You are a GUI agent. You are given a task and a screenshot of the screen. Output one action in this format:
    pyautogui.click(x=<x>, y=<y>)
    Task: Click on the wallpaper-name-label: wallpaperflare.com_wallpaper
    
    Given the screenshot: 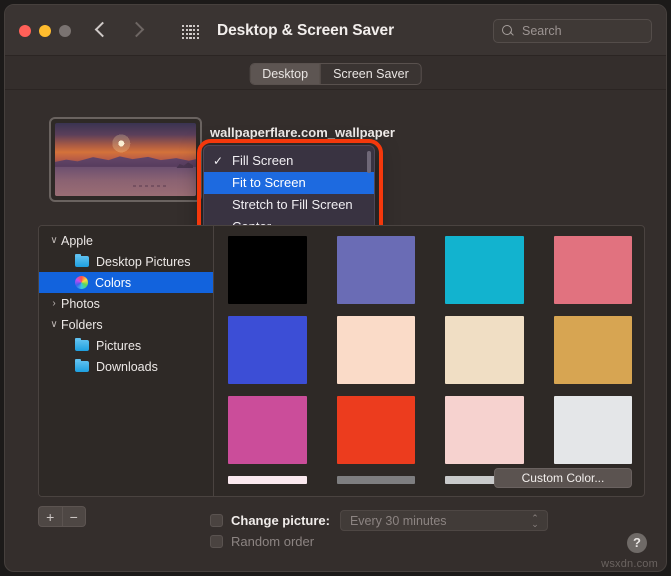 What is the action you would take?
    pyautogui.click(x=302, y=132)
    